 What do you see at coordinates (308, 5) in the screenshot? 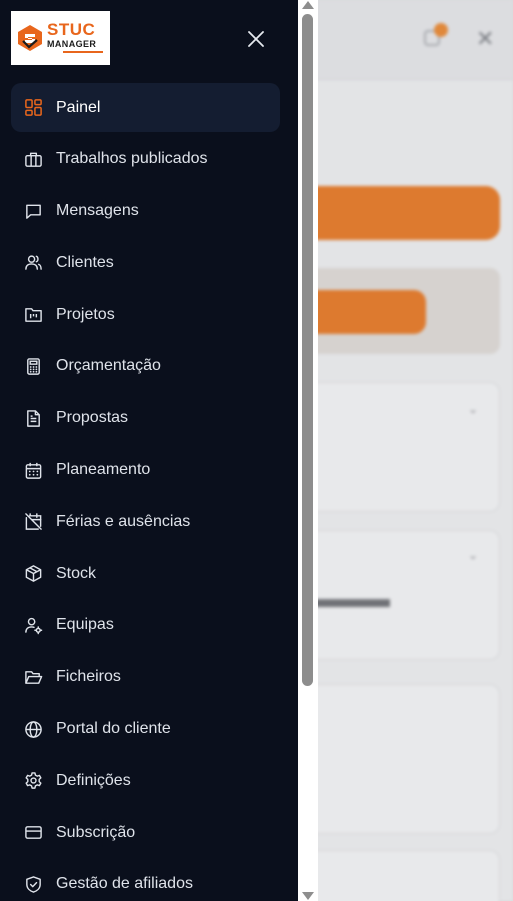
I see `scroll-up-arrow-icon` at bounding box center [308, 5].